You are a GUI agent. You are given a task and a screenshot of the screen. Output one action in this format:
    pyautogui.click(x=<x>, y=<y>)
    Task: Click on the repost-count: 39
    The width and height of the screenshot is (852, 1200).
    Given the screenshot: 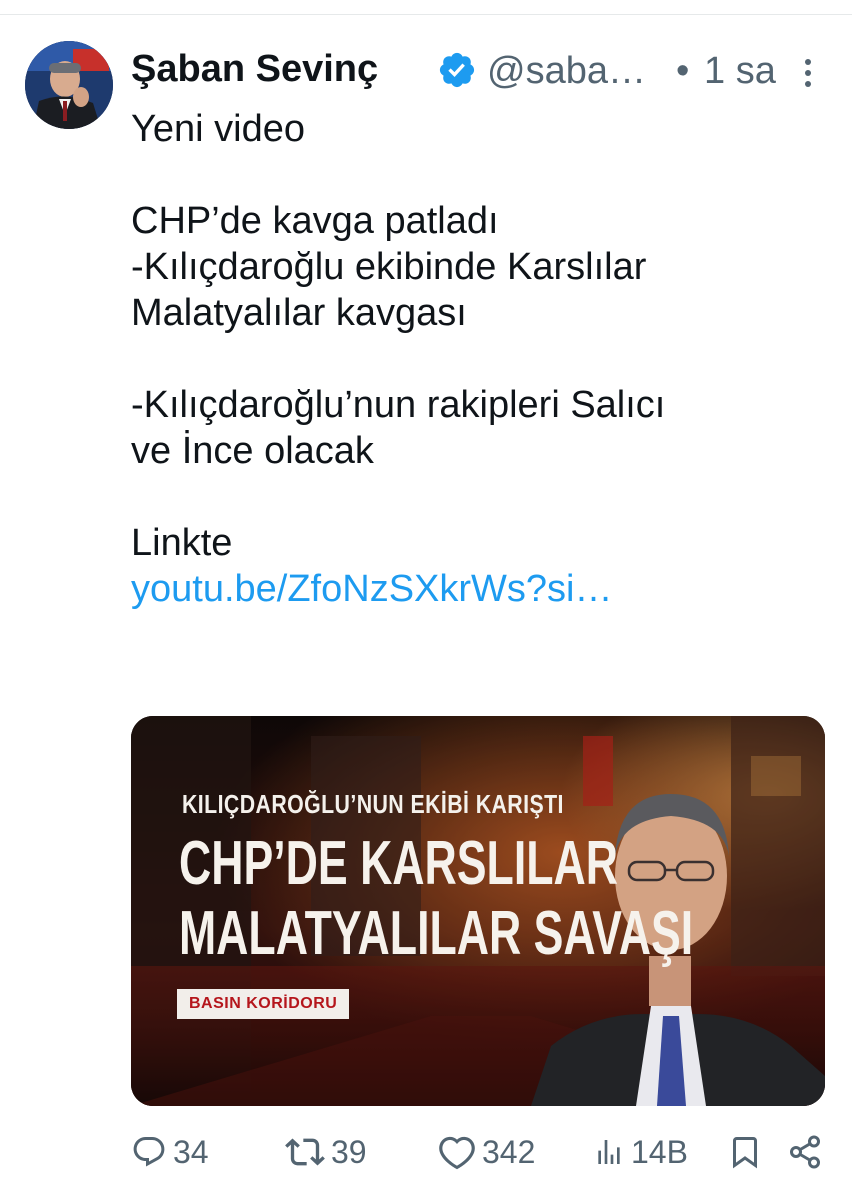 What is the action you would take?
    pyautogui.click(x=349, y=1151)
    